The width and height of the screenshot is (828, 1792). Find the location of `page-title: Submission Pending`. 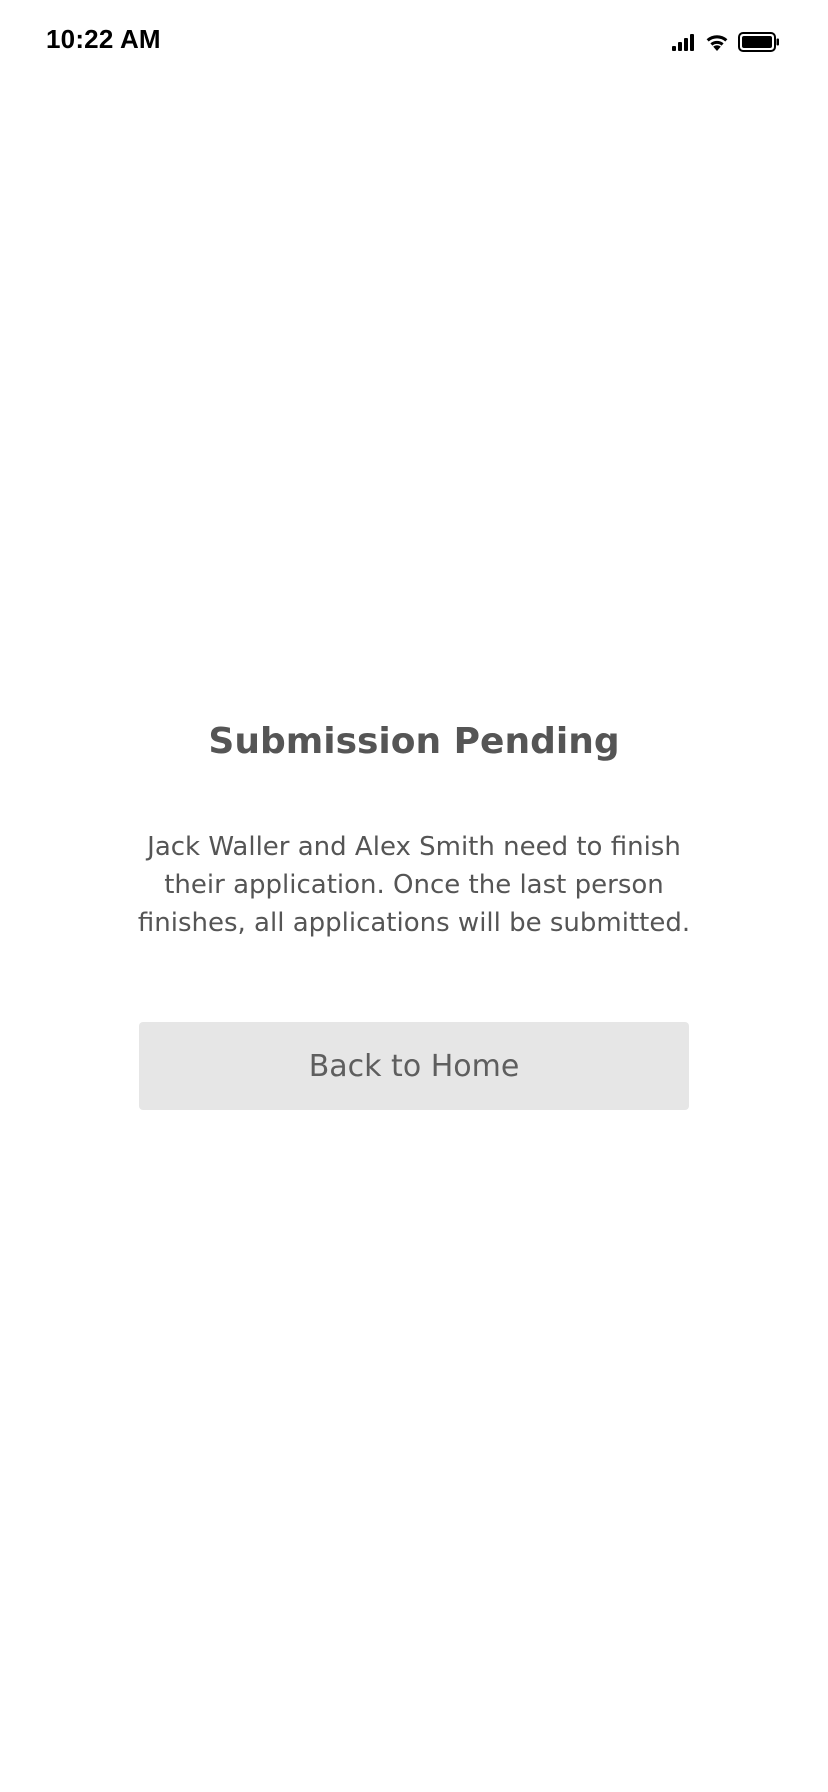

page-title: Submission Pending is located at coordinates (414, 741).